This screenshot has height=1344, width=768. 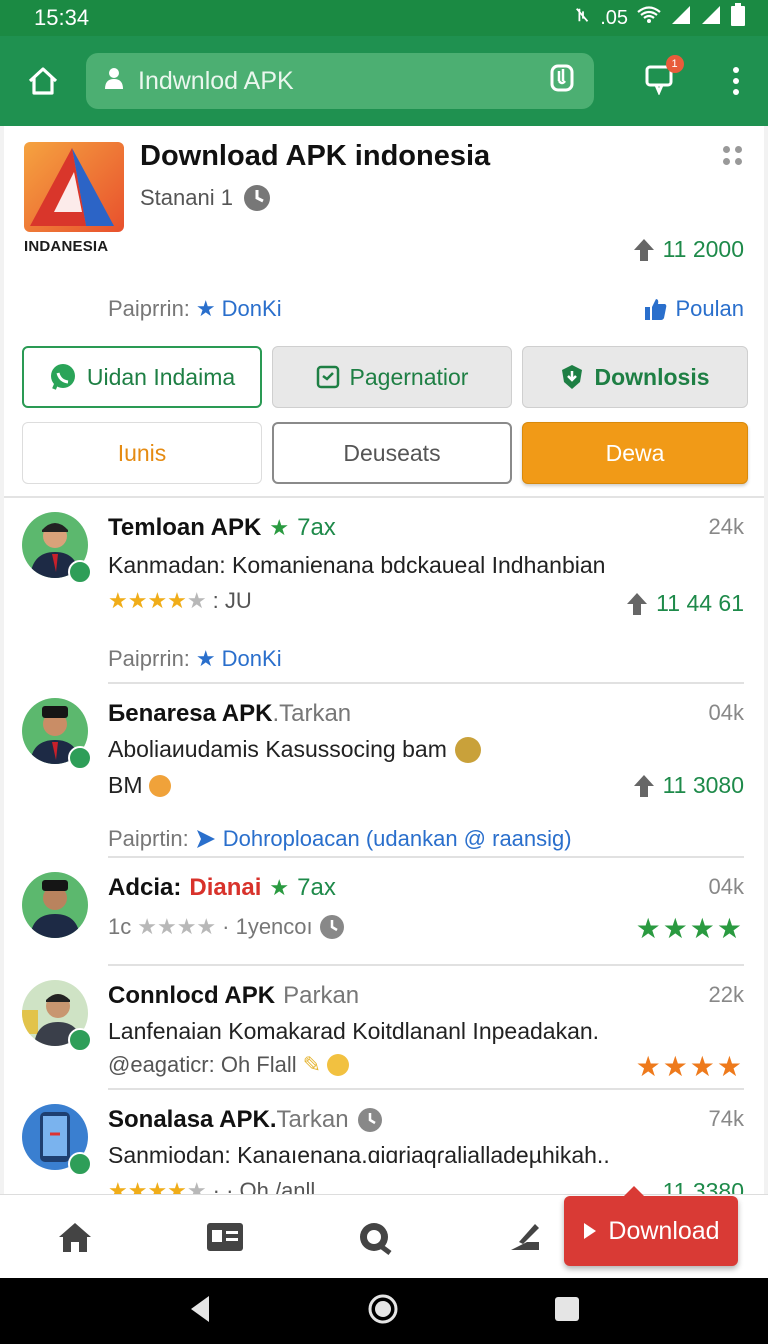 I want to click on publisher-link: Dohroploacan (udankan @ raansig), so click(x=397, y=839).